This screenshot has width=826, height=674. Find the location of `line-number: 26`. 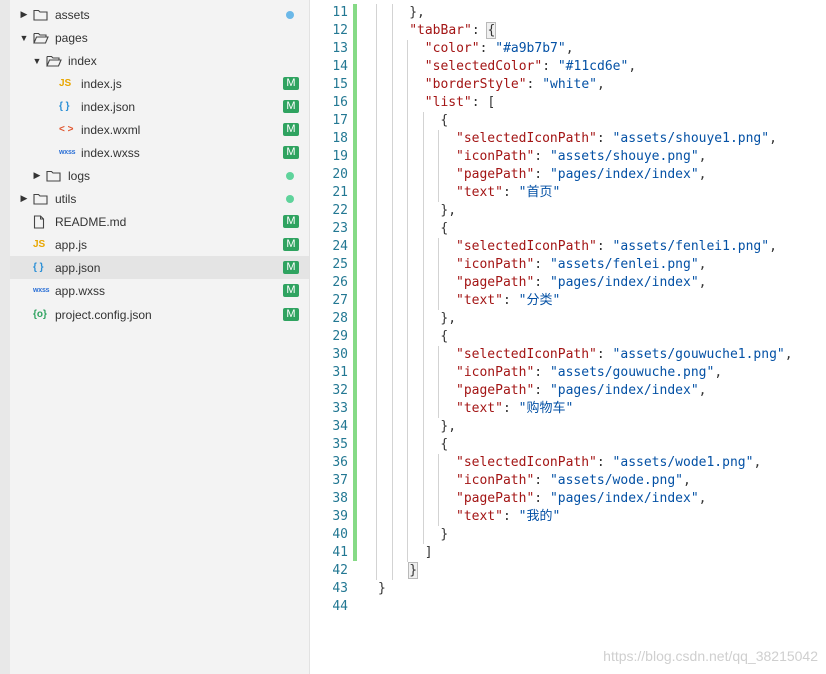

line-number: 26 is located at coordinates (340, 282).